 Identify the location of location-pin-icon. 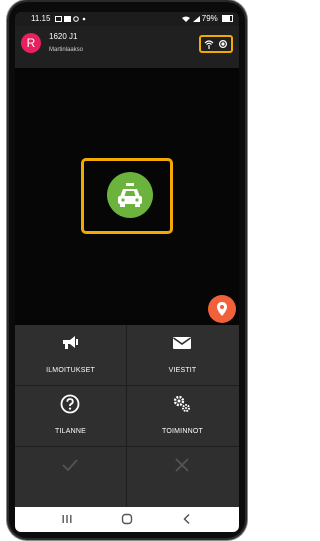
(222, 309).